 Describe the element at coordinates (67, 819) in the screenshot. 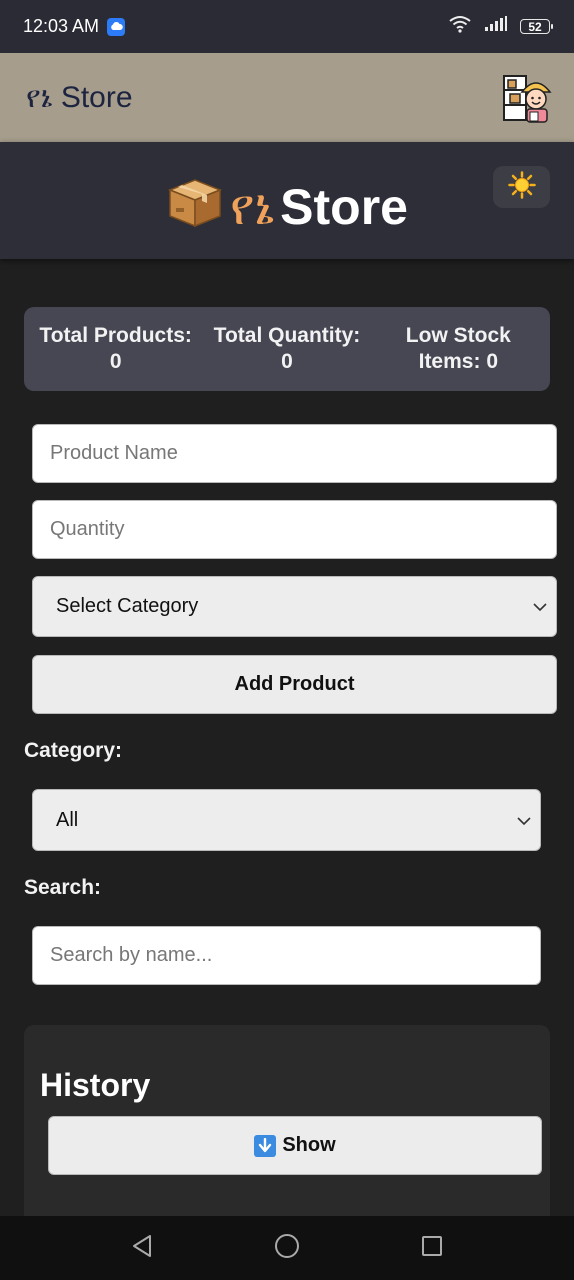

I see `category-filter-value: All` at that location.